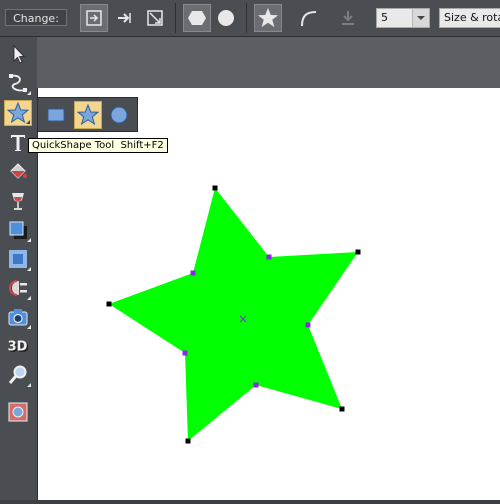  I want to click on quickshape-tool, so click(18, 113).